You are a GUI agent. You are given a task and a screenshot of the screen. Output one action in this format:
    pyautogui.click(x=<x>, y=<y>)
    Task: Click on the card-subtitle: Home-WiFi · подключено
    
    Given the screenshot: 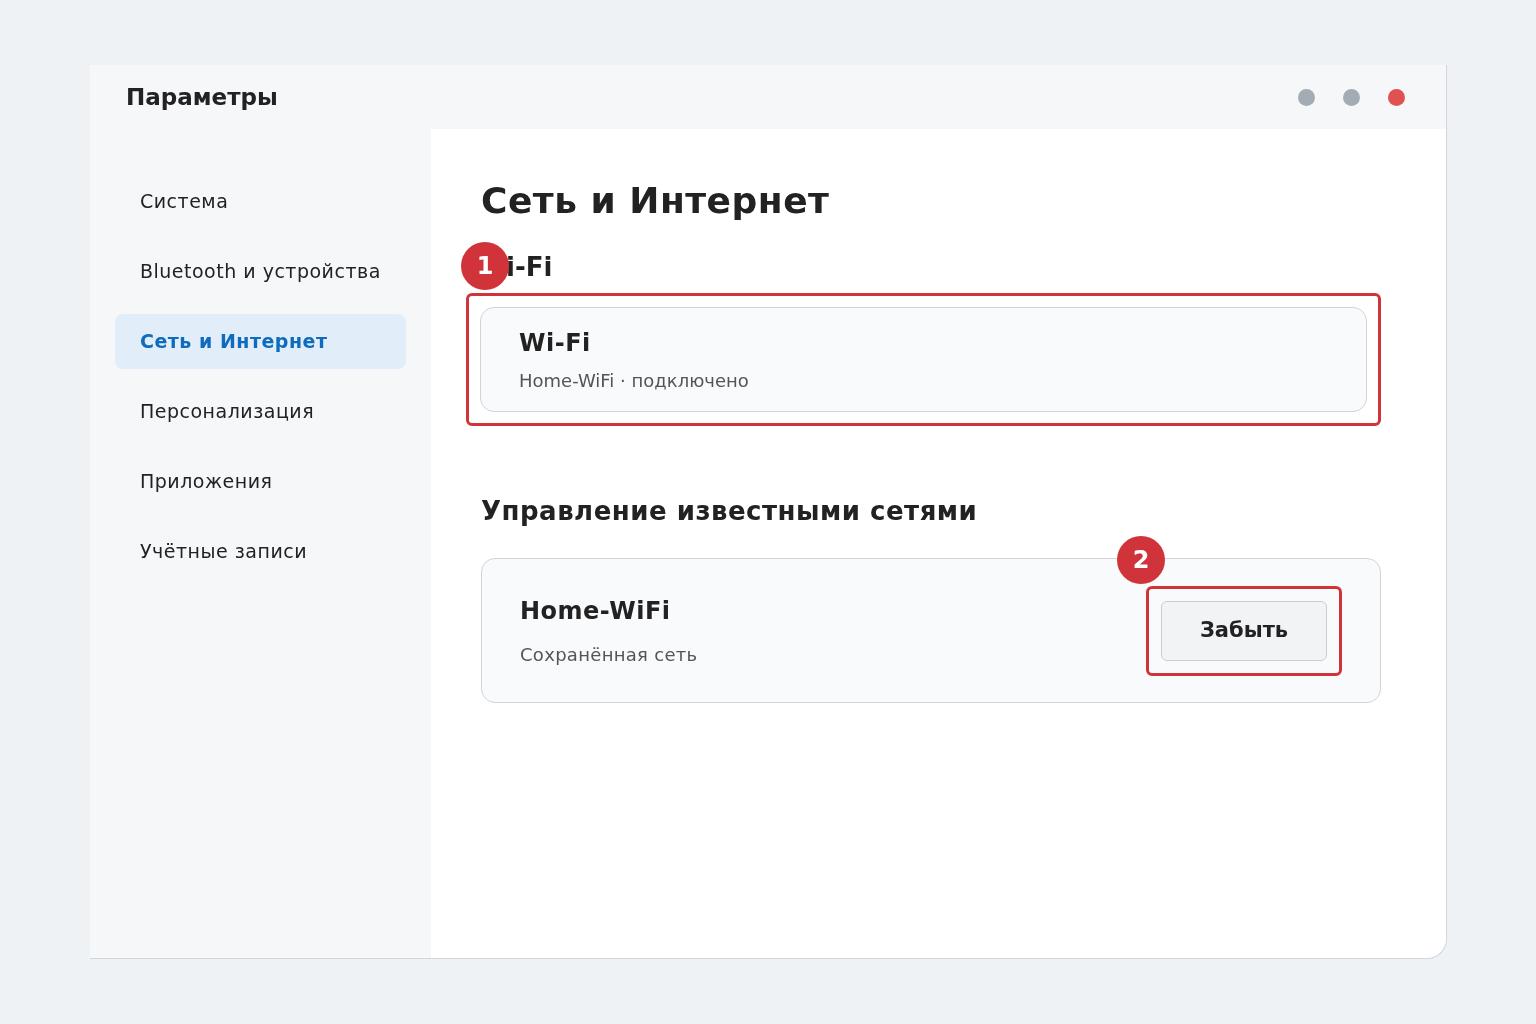 What is the action you would take?
    pyautogui.click(x=634, y=381)
    